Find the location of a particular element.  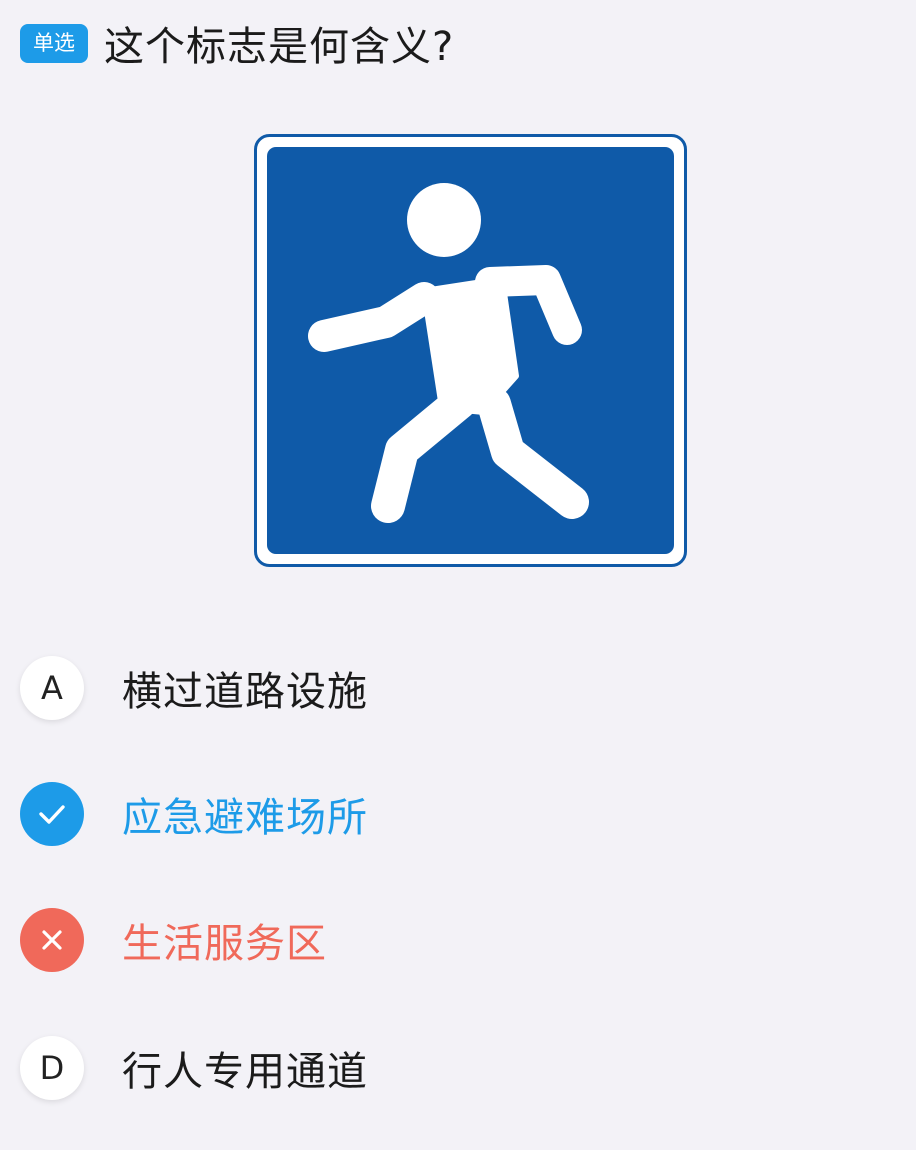

option-d: D 行人专用通道 is located at coordinates (370, 1068).